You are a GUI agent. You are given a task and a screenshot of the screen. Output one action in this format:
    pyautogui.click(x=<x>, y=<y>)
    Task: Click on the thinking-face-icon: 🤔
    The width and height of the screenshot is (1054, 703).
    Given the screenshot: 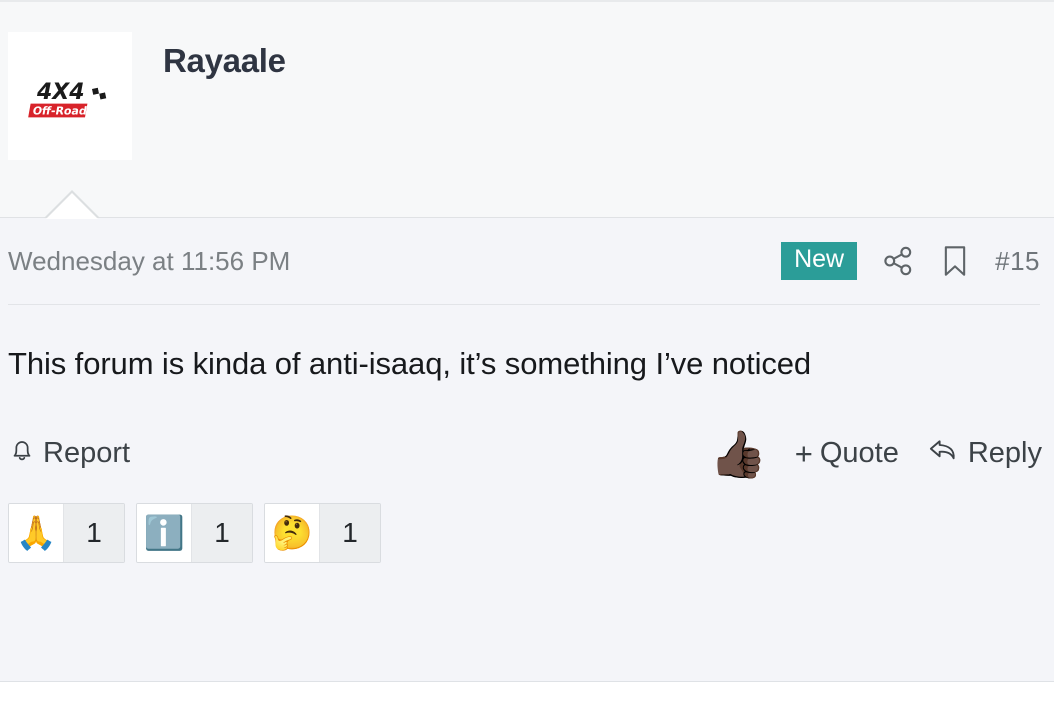 What is the action you would take?
    pyautogui.click(x=292, y=532)
    